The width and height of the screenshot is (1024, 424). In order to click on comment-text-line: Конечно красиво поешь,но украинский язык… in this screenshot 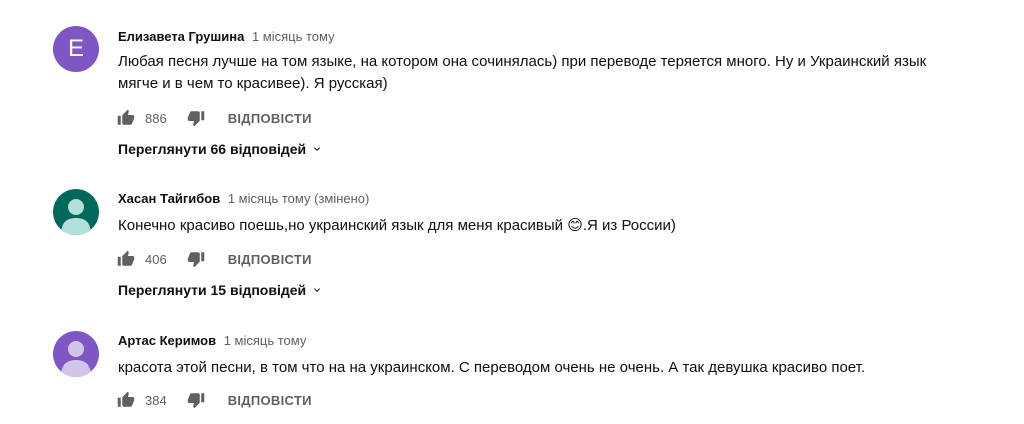, I will do `click(397, 225)`.